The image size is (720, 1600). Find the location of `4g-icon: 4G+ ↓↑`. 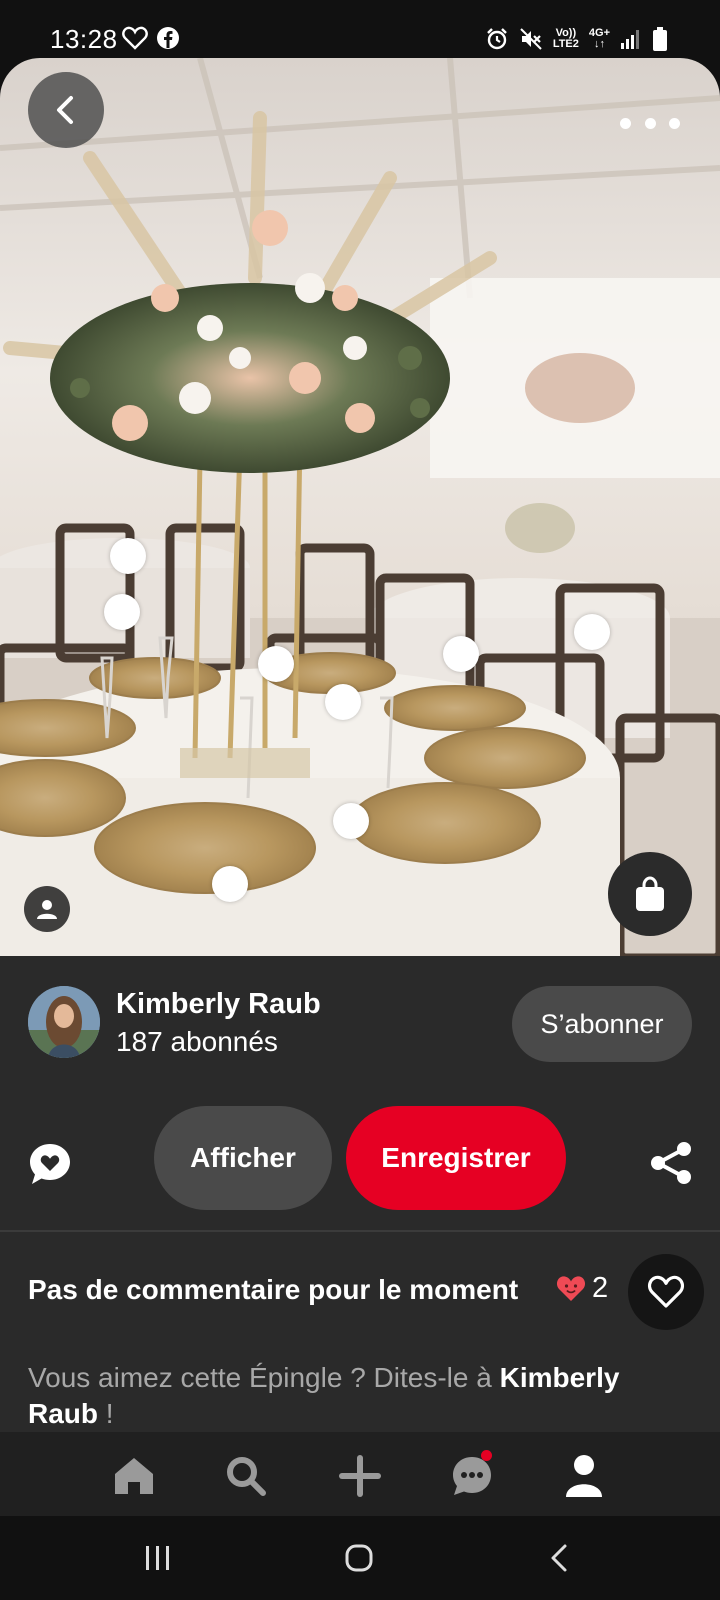

4g-icon: 4G+ ↓↑ is located at coordinates (599, 38).